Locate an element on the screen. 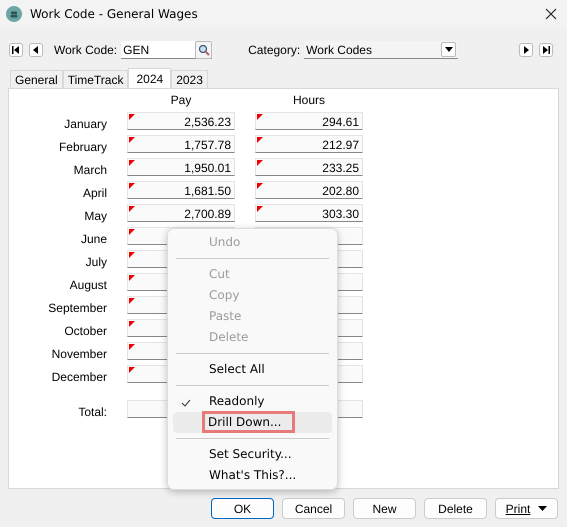 The width and height of the screenshot is (567, 527). hours-field: 303.30 is located at coordinates (309, 213).